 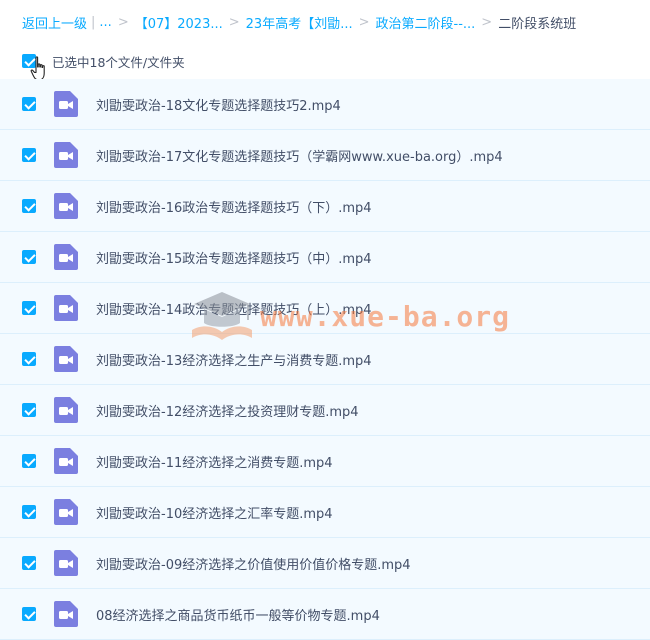 What do you see at coordinates (214, 512) in the screenshot?
I see `file-name: 刘勖雯政治-10经济选择之汇率专题.mp4` at bounding box center [214, 512].